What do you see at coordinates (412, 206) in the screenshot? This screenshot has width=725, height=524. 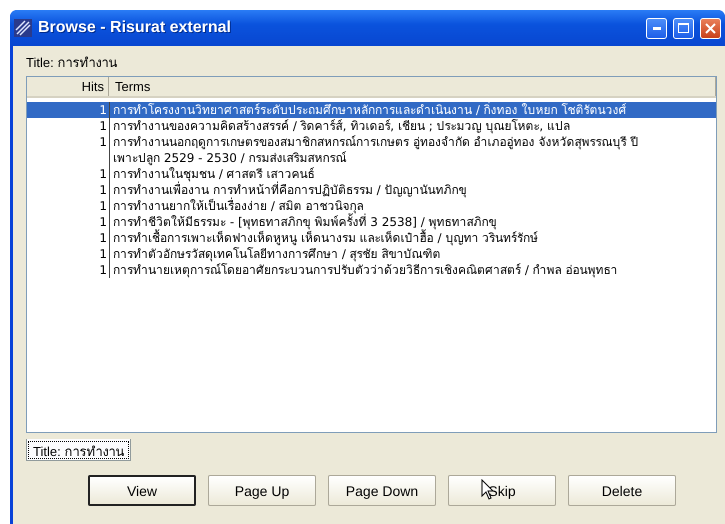 I see `term-cell: การทำงานยากให้เป็นเรื่องง่าย / สมิต อาชวนิจกุล` at bounding box center [412, 206].